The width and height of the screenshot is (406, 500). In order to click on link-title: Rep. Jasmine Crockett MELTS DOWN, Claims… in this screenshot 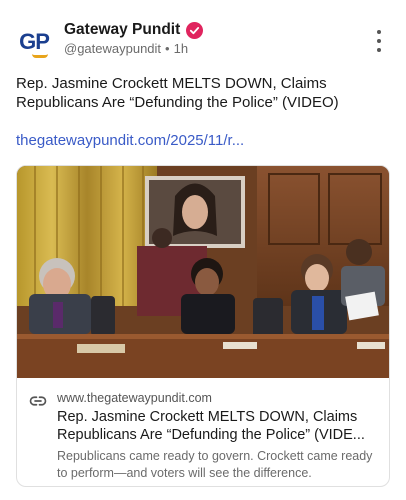, I will do `click(217, 426)`.